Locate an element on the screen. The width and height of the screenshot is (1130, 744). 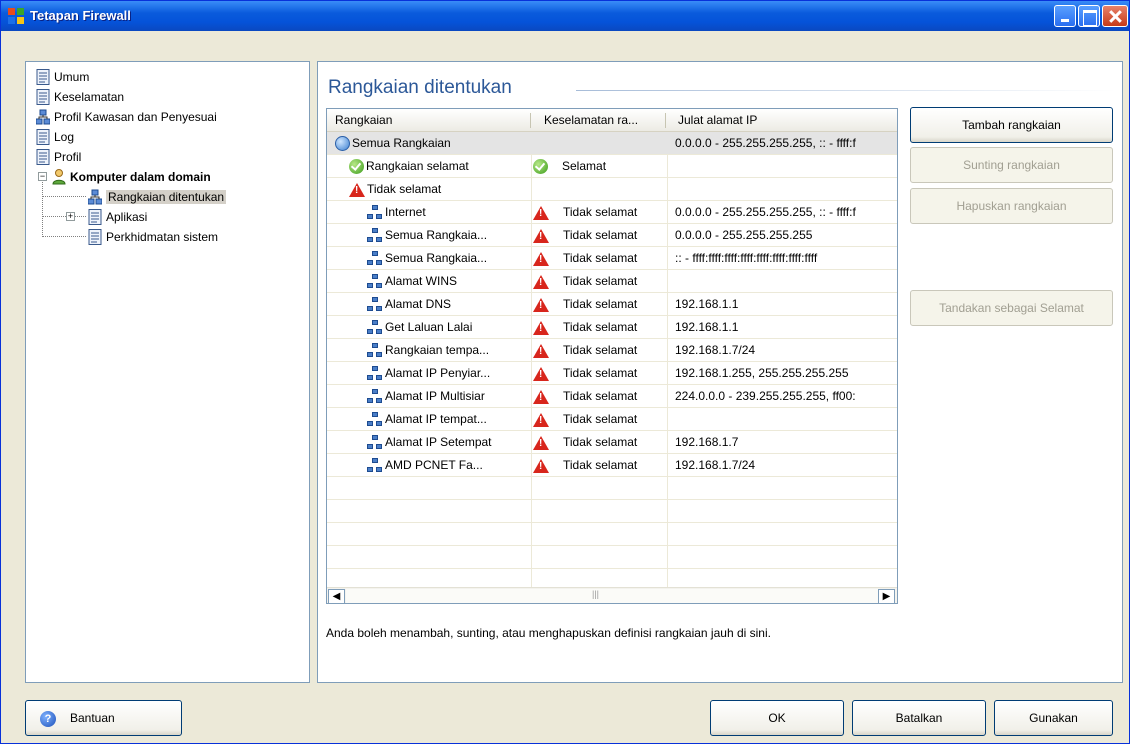
cell-network: Internet is located at coordinates (447, 212).